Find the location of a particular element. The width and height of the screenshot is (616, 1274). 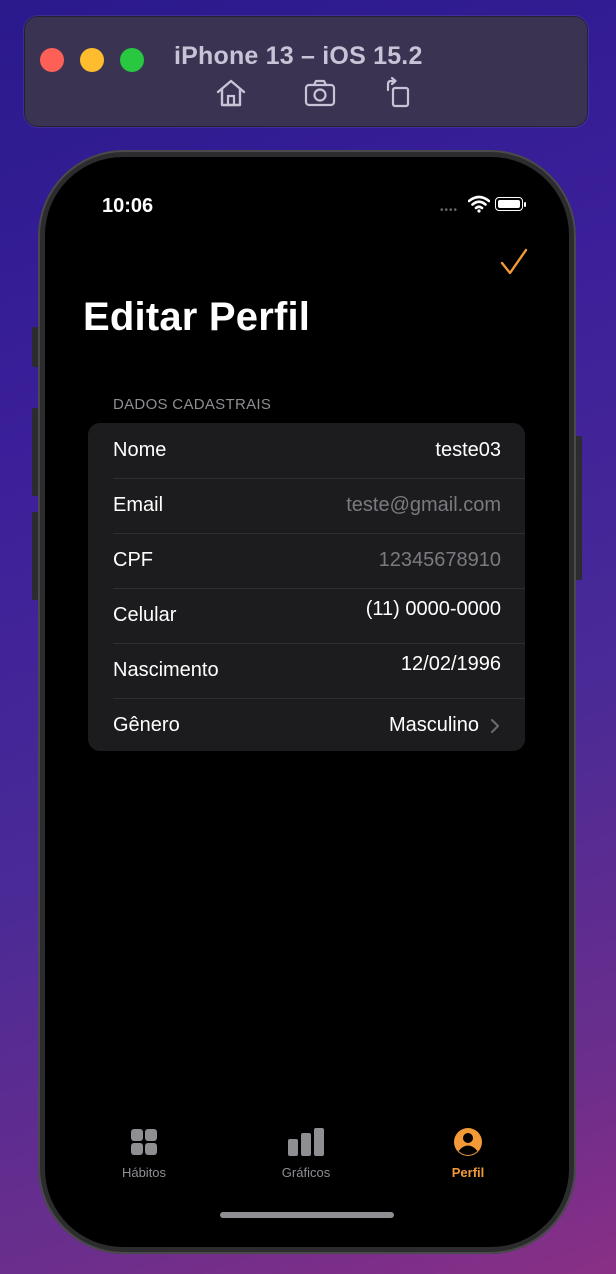

home-button is located at coordinates (231, 93).